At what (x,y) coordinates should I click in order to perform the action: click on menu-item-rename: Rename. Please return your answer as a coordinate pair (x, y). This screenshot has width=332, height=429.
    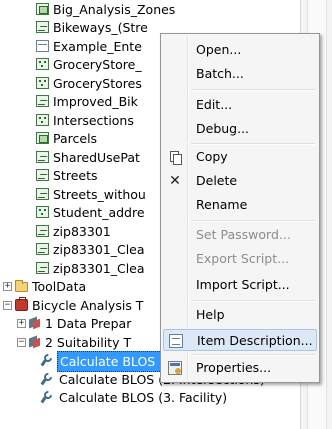
    Looking at the image, I should click on (240, 205).